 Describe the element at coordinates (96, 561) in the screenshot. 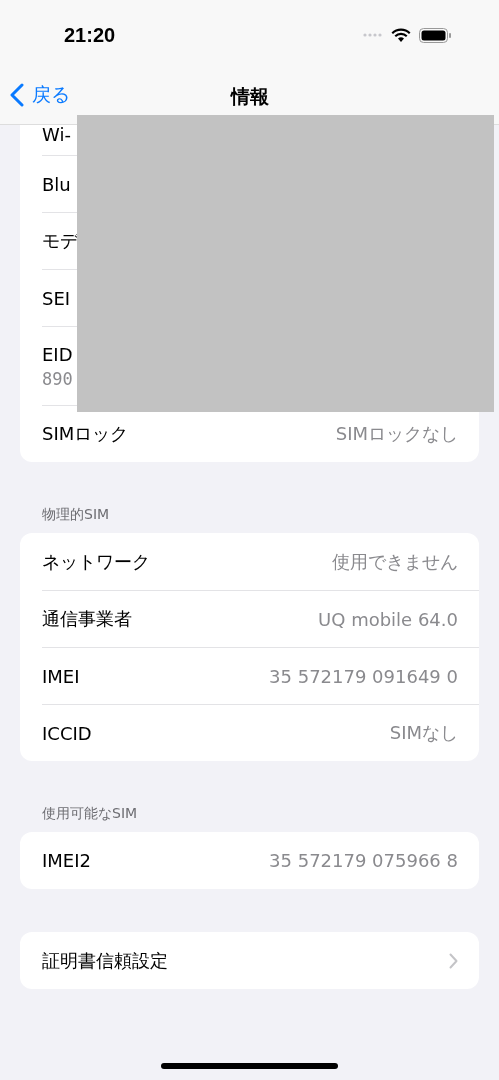

I see `row-label: ネットワーク` at that location.